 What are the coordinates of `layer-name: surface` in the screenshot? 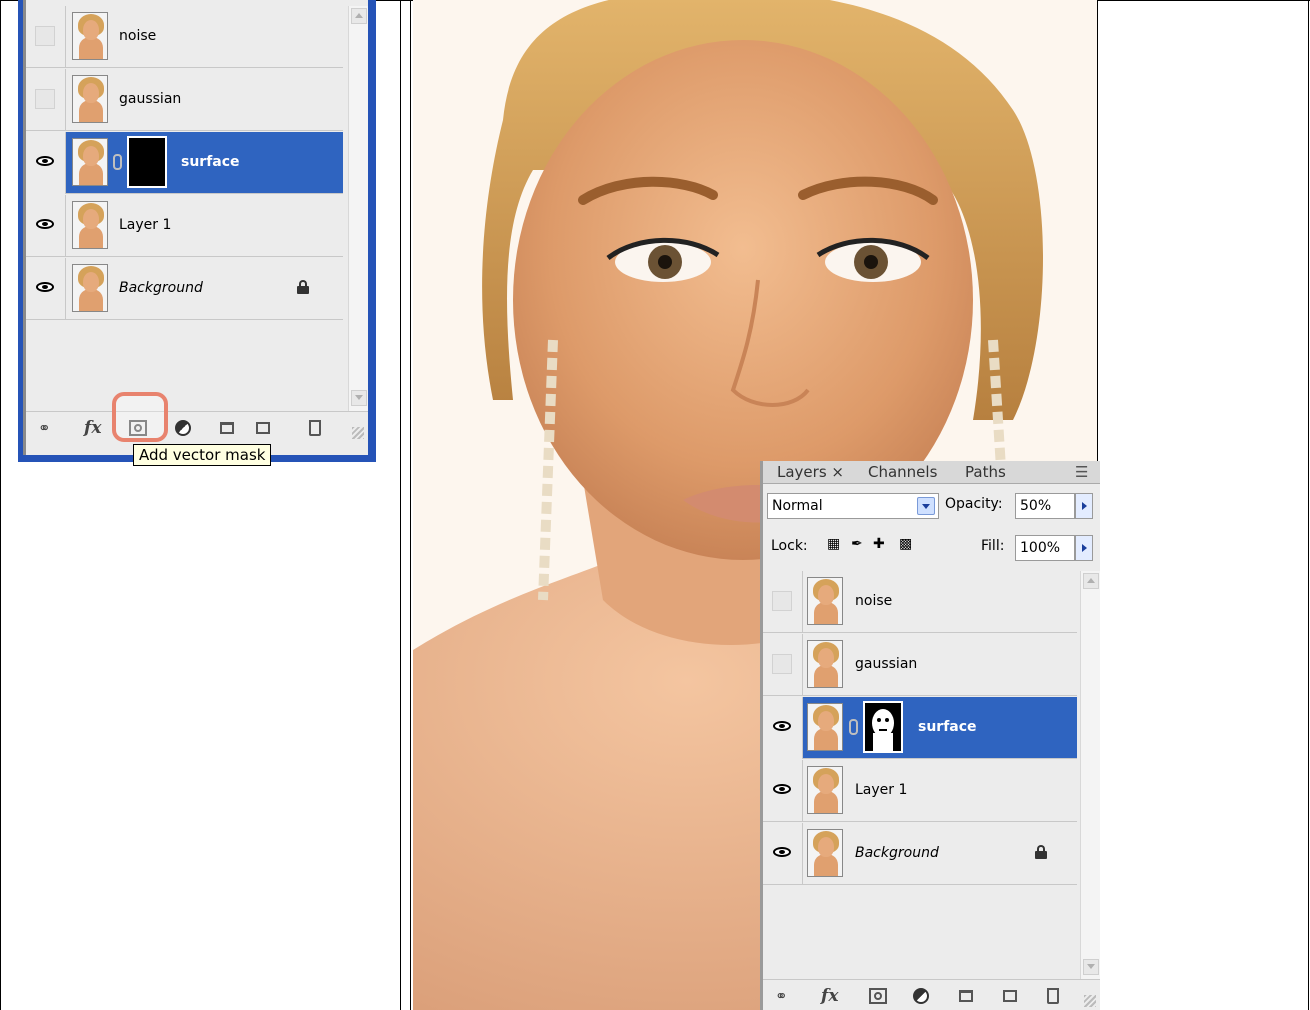 It's located at (210, 162).